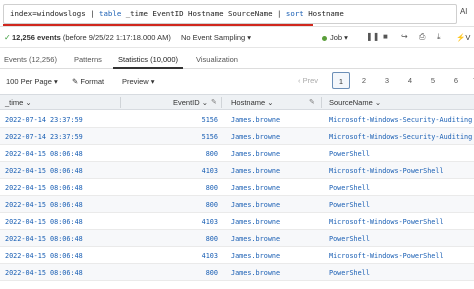 This screenshot has width=474, height=289. Describe the element at coordinates (217, 59) in the screenshot. I see `tab-visualization: Visualization` at that location.